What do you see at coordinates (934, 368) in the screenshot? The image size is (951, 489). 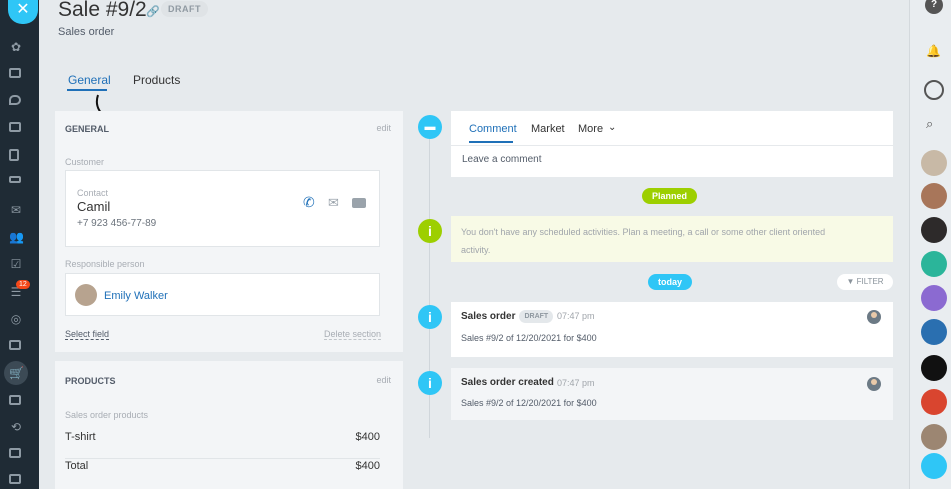 I see `group-avatar` at bounding box center [934, 368].